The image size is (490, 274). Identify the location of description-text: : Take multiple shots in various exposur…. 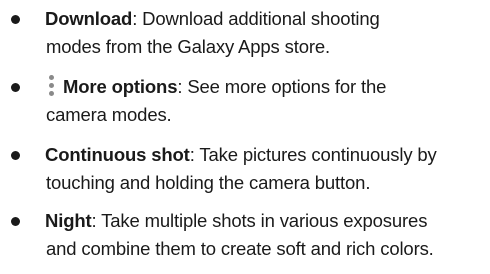
(259, 220).